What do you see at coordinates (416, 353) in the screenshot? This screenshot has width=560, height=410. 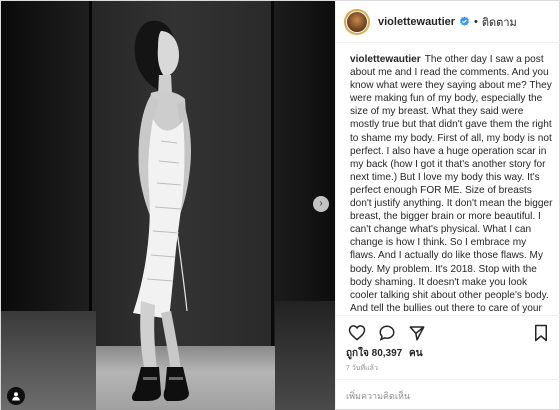 I see `likes-unit: คน` at bounding box center [416, 353].